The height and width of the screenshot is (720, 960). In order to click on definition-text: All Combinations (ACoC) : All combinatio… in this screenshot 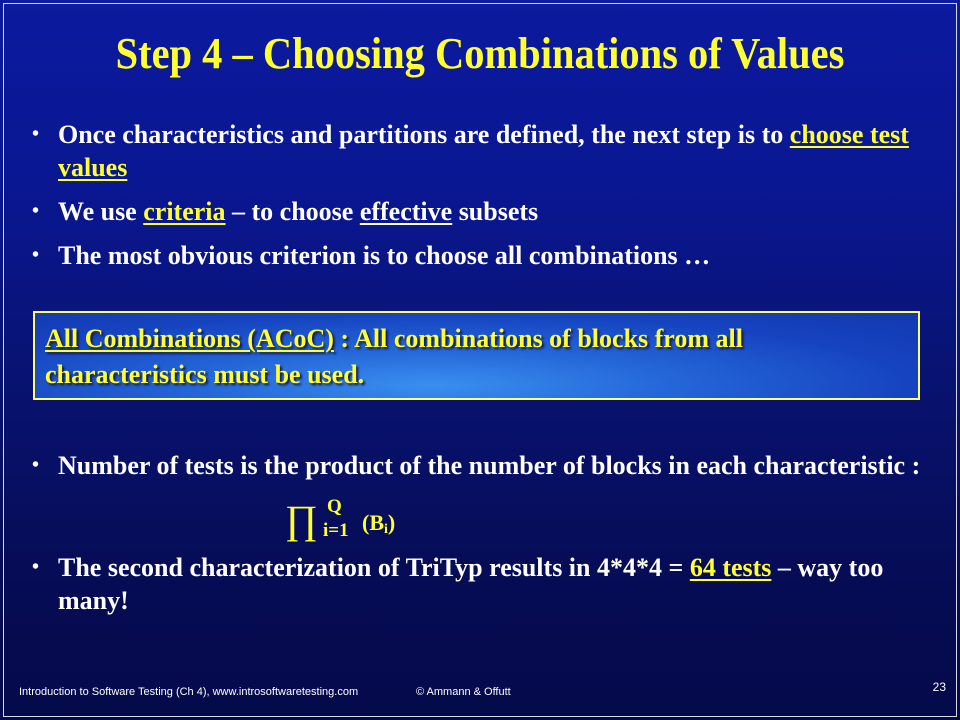, I will do `click(476, 357)`.